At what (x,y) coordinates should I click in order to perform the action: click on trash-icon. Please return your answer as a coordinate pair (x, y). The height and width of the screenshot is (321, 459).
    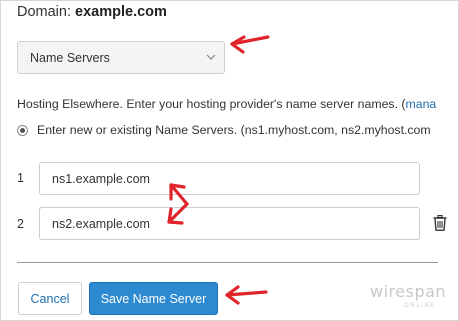
    Looking at the image, I should click on (440, 223).